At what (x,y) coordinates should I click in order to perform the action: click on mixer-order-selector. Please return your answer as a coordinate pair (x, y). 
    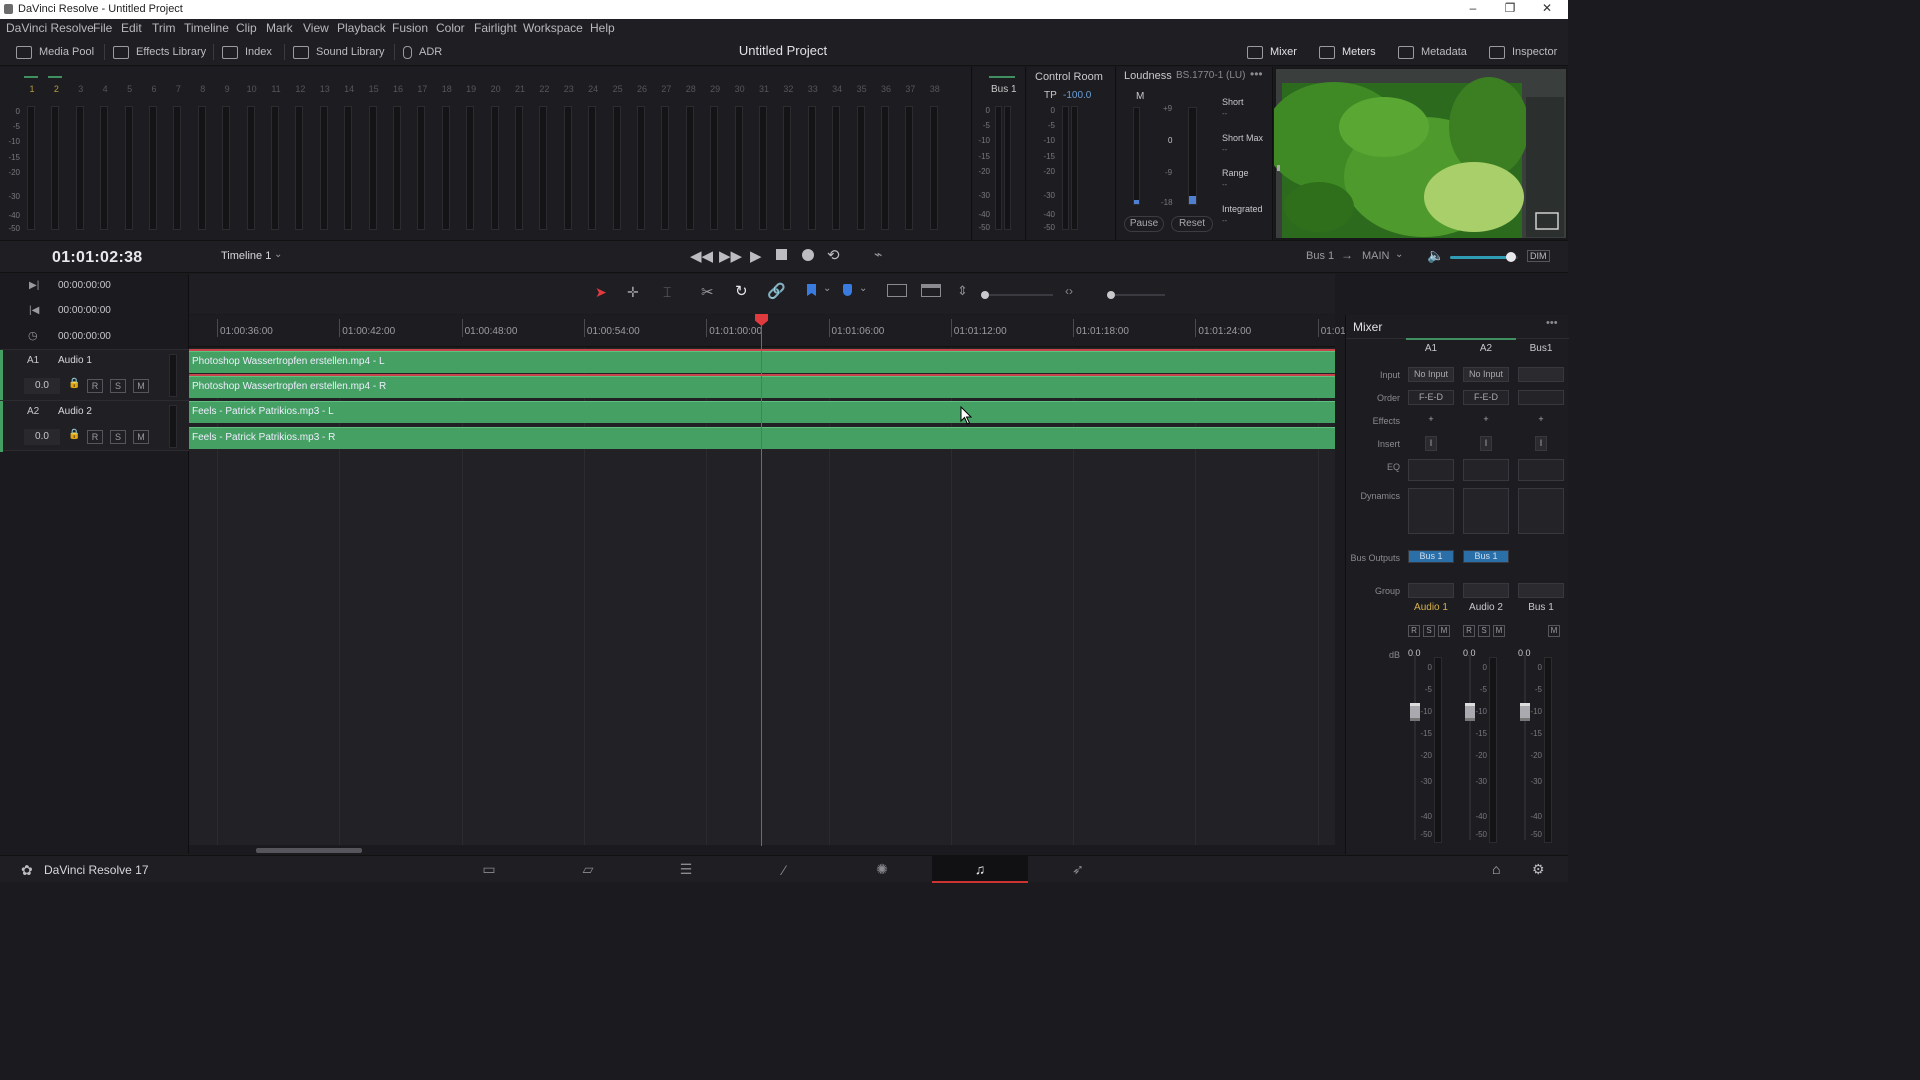
    Looking at the image, I should click on (1541, 397).